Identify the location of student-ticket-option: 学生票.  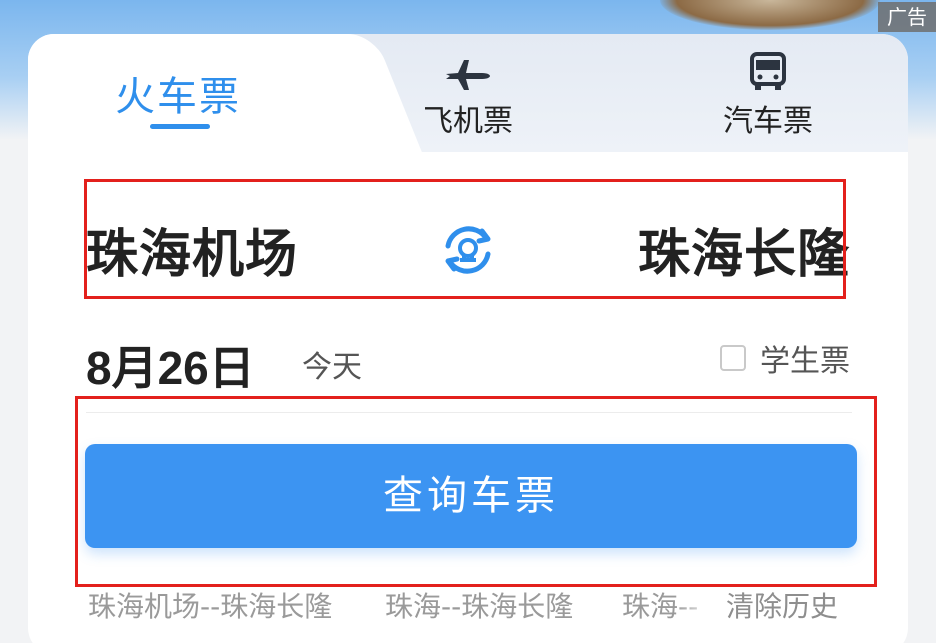
(785, 359).